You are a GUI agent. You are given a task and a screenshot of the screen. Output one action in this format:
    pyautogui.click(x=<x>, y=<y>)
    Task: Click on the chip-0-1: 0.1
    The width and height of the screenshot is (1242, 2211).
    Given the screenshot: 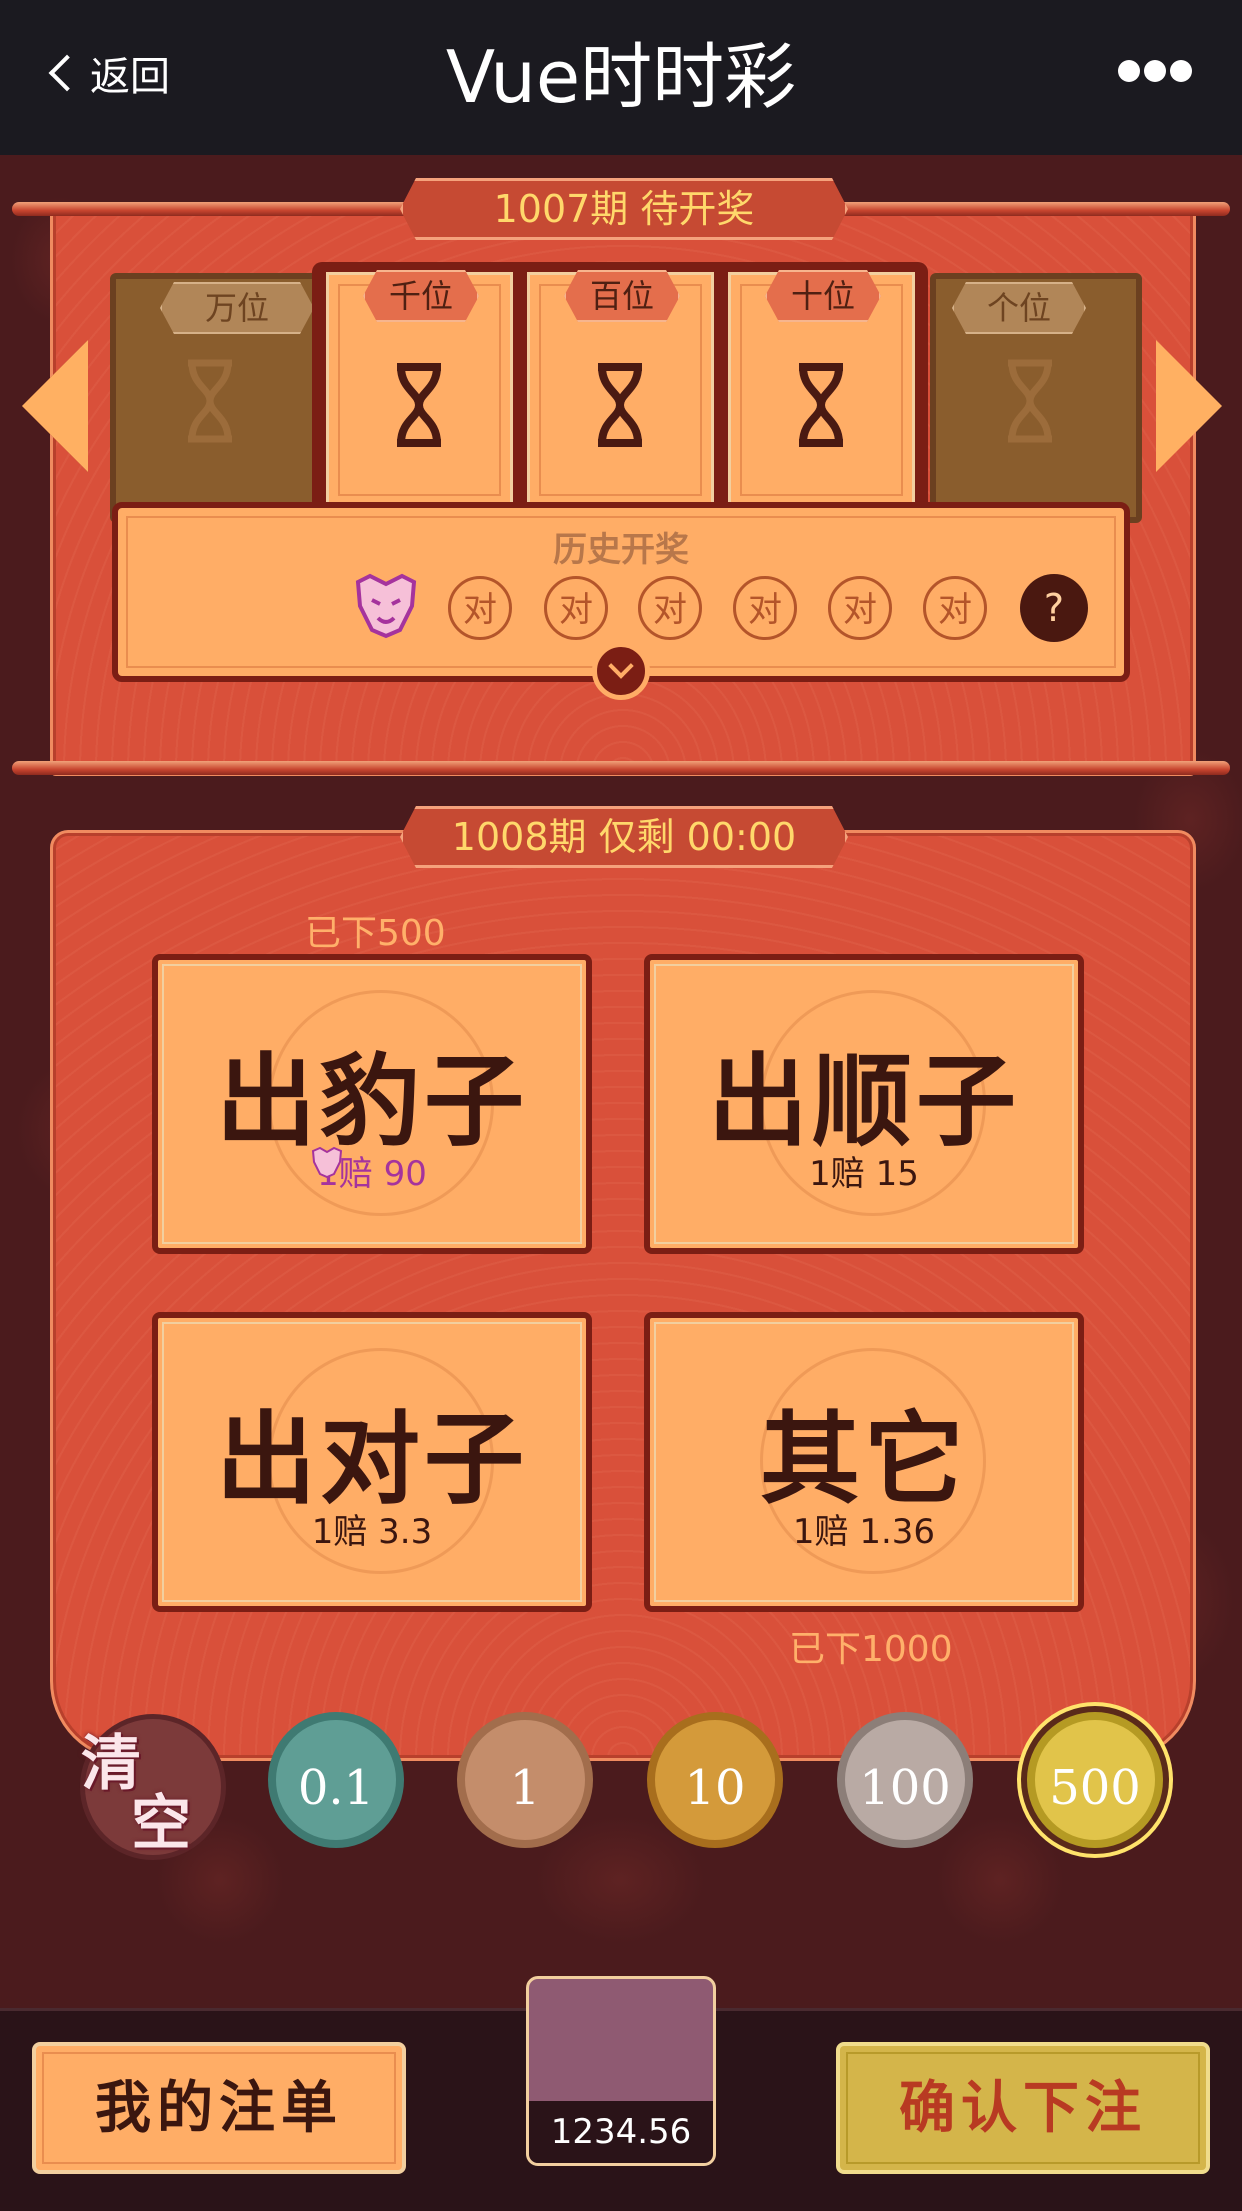 What is the action you would take?
    pyautogui.click(x=336, y=1780)
    